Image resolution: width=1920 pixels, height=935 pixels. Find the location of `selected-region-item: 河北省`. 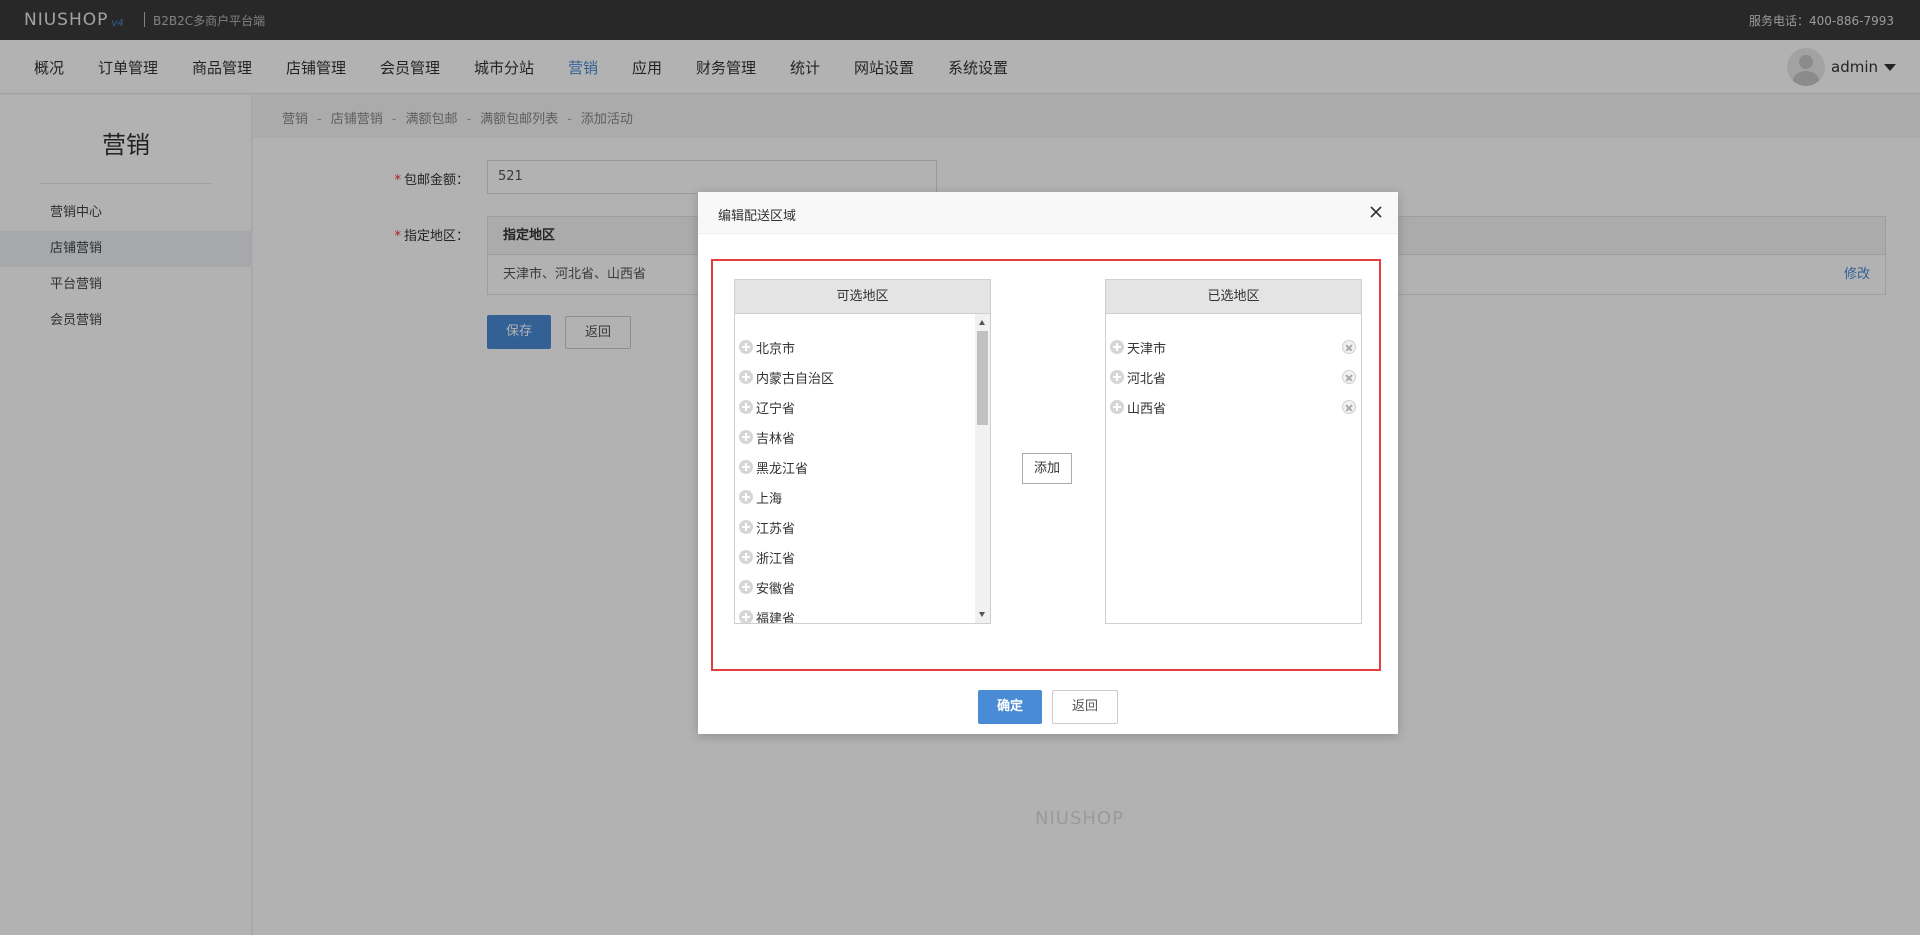

selected-region-item: 河北省 is located at coordinates (1138, 377).